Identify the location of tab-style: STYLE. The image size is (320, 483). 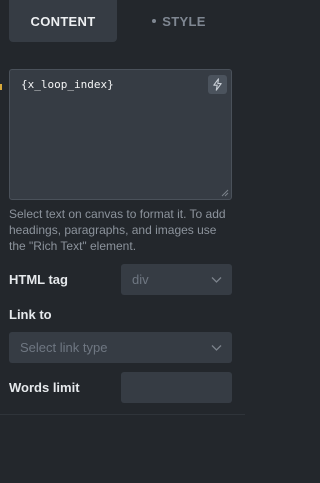
(179, 21).